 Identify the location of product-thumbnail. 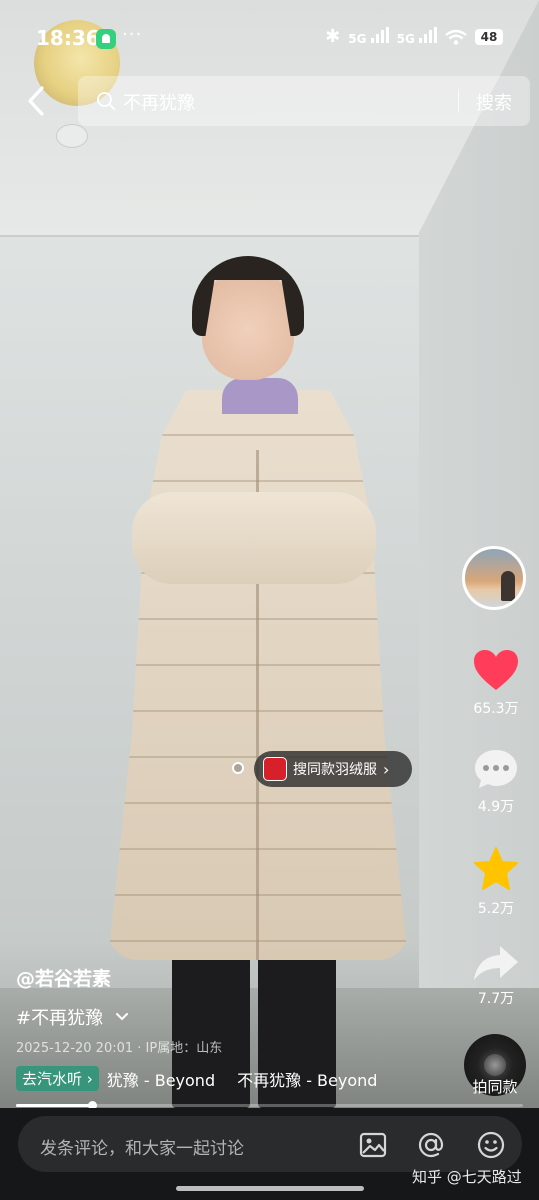
(275, 769).